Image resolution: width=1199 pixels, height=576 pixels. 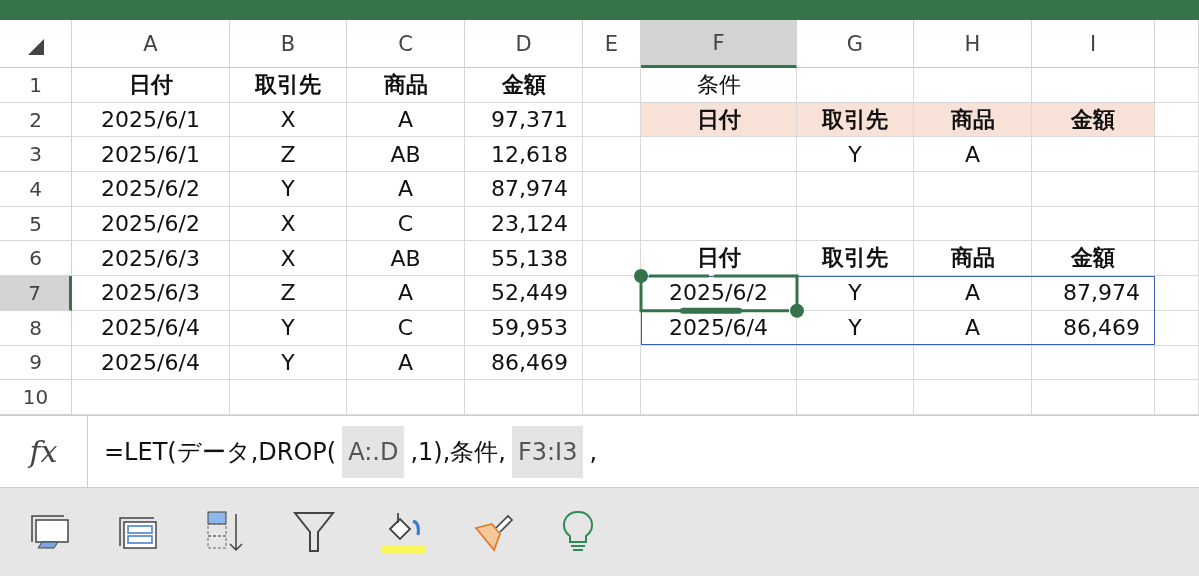 I want to click on column-header: F, so click(x=719, y=44).